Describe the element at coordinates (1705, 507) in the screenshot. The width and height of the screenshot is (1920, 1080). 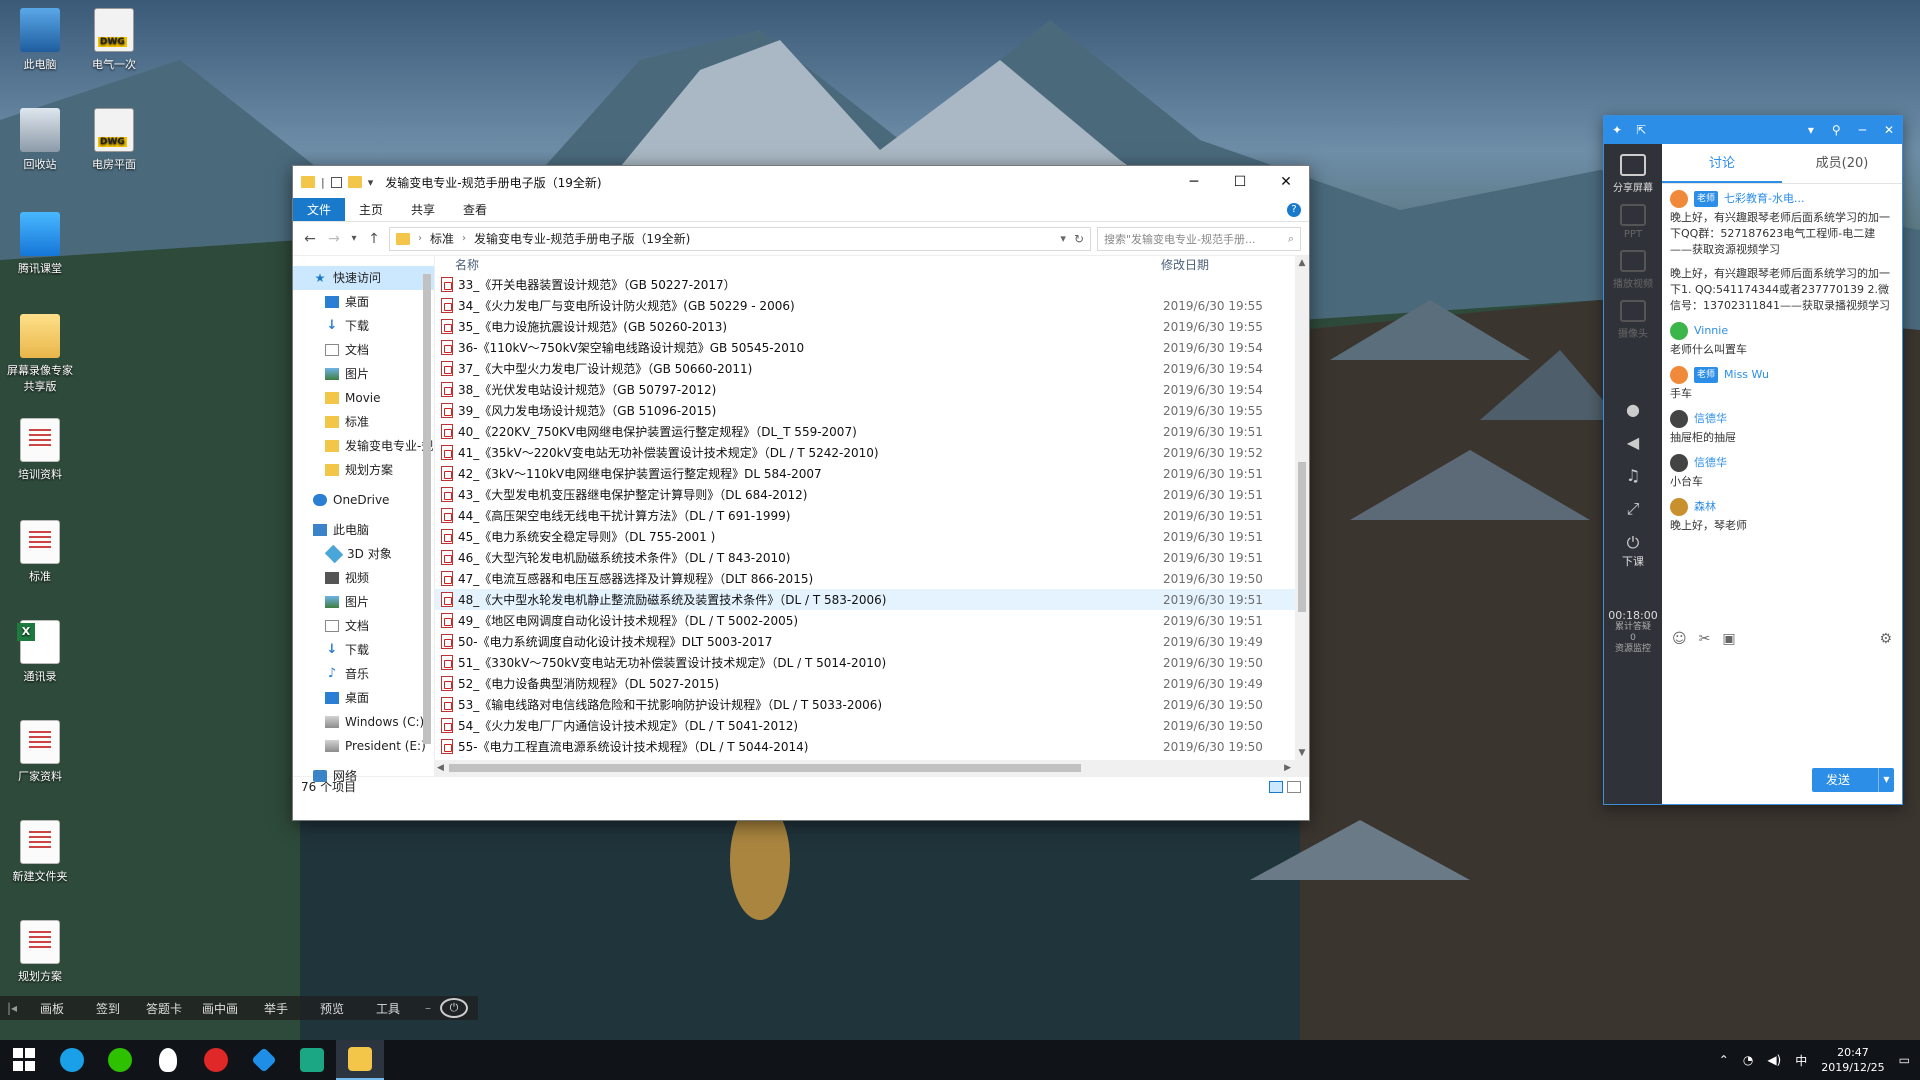
I see `message-author: 森林` at that location.